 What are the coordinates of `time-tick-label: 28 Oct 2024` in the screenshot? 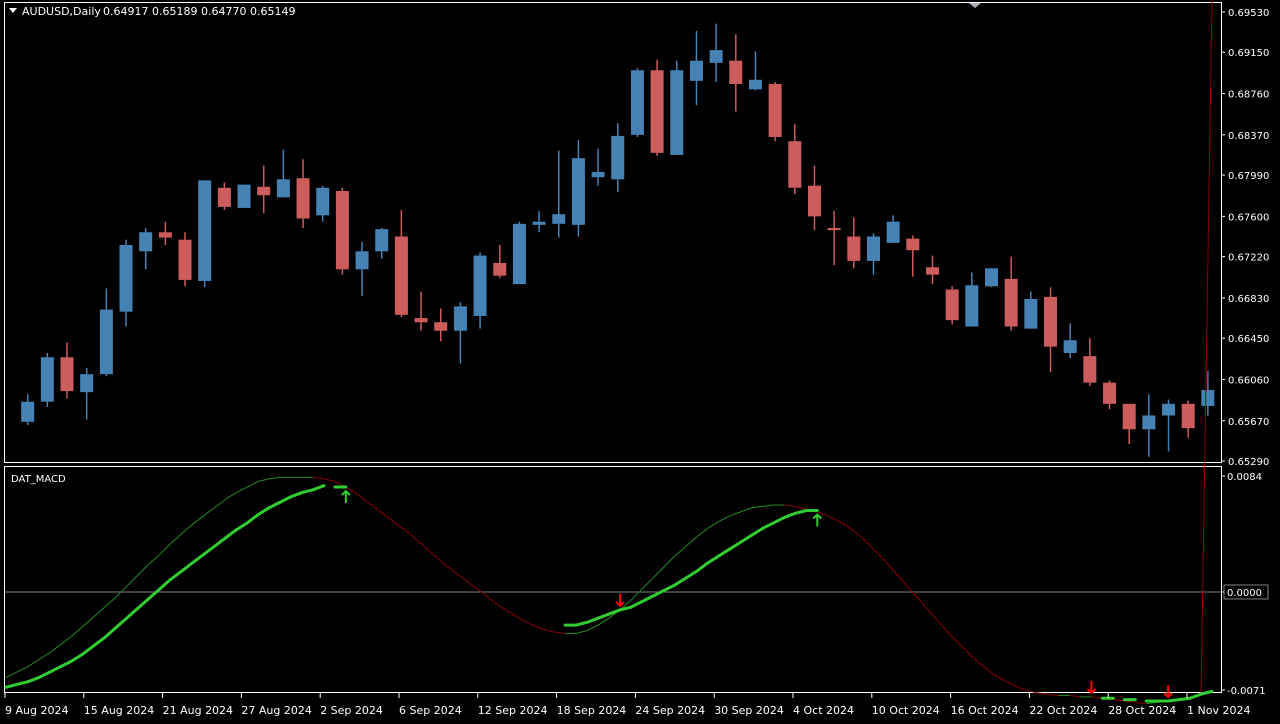 It's located at (1142, 710).